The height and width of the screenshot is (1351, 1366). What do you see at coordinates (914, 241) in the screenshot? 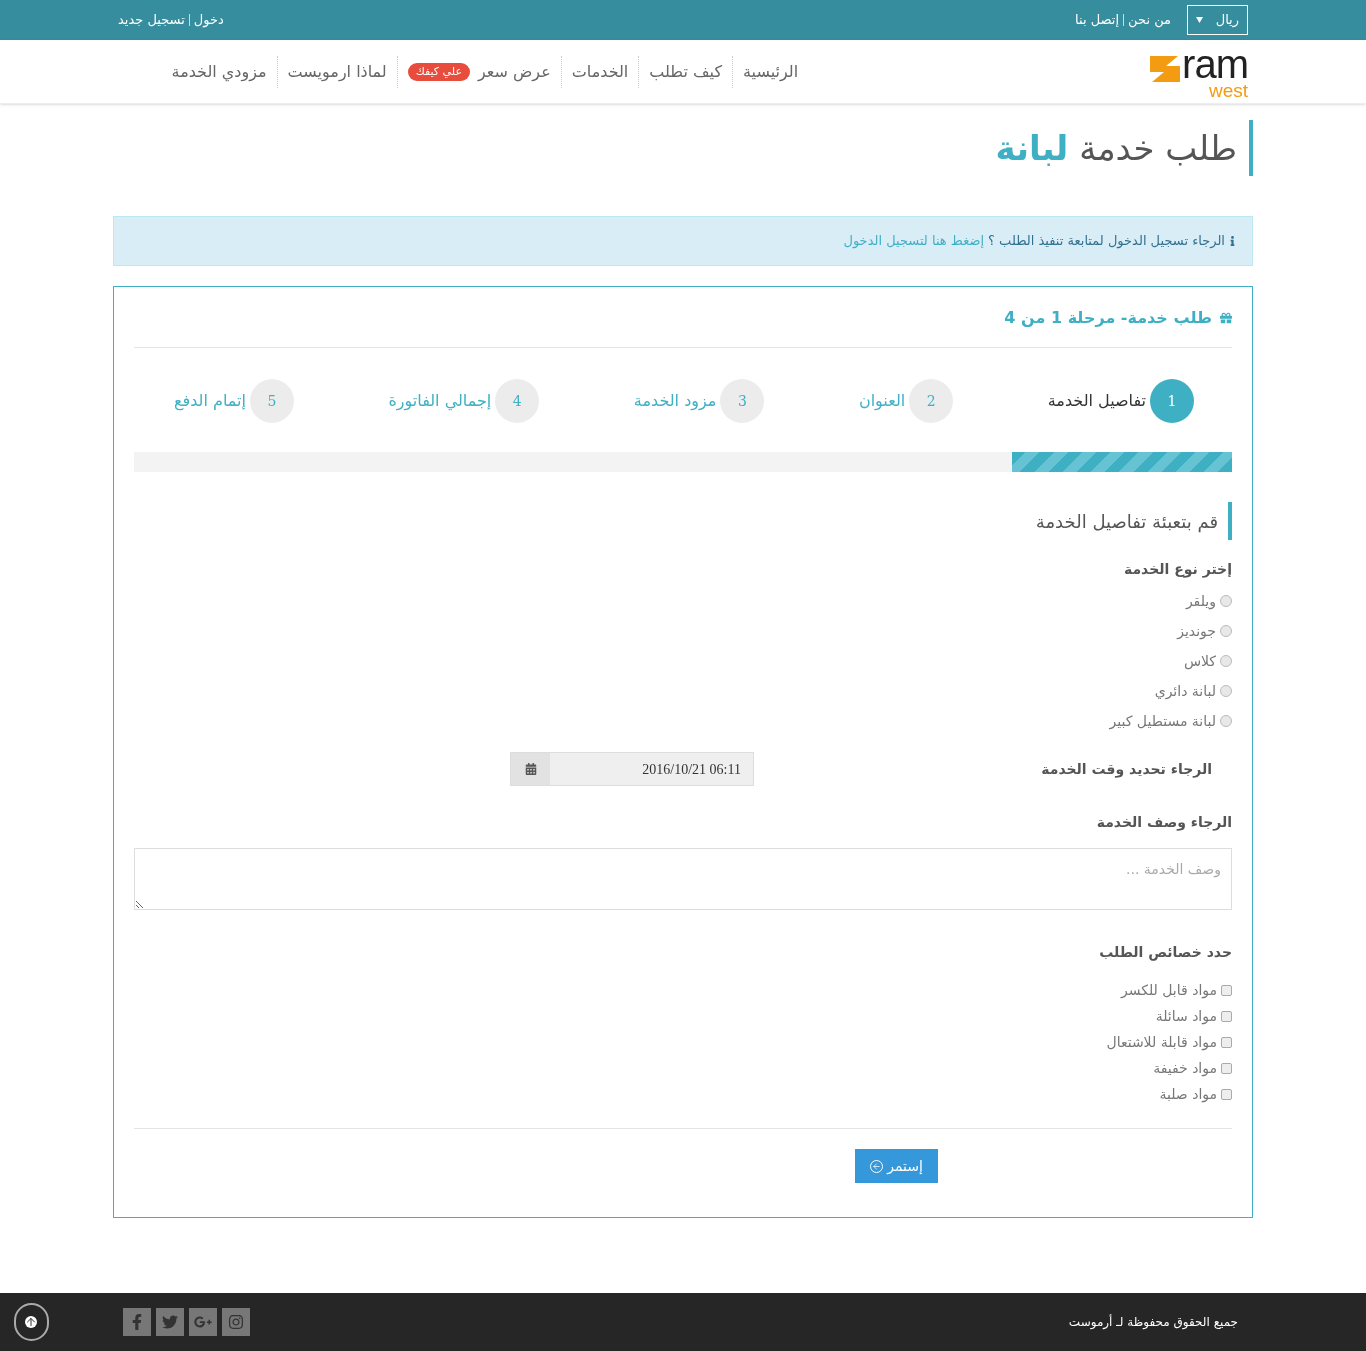
I see `login-link: إضغط هنا لتسجيل الدخول` at bounding box center [914, 241].